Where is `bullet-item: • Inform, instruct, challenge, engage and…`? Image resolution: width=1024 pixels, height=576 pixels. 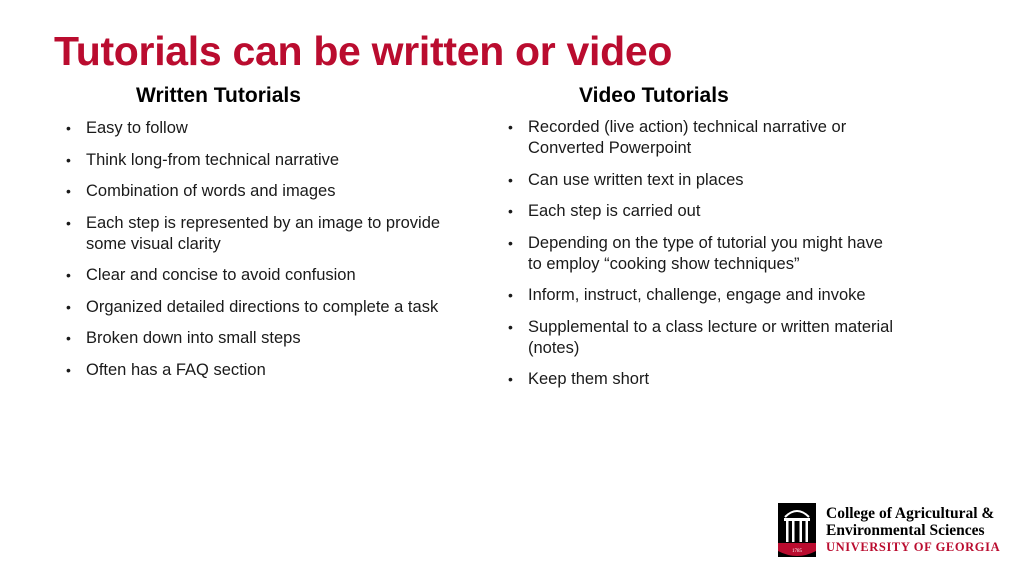
bullet-item: • Inform, instruct, challenge, engage and… is located at coordinates (701, 295).